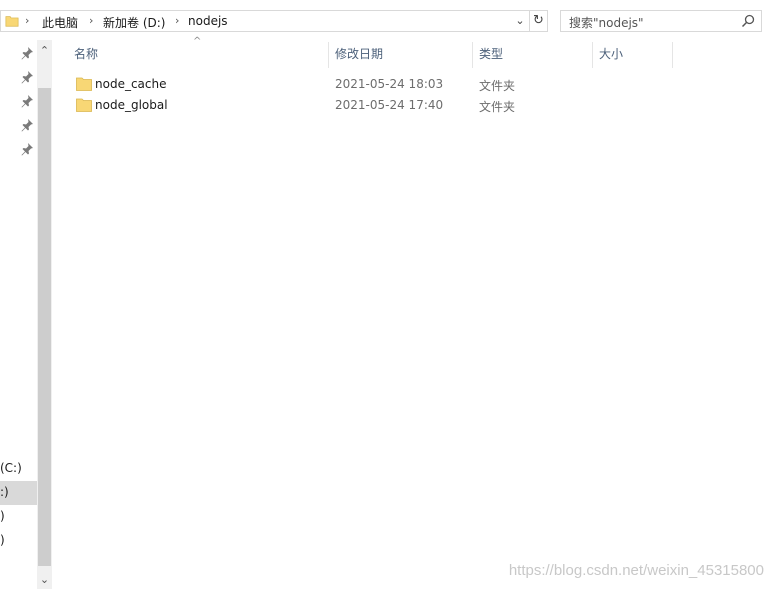 The height and width of the screenshot is (589, 774). What do you see at coordinates (208, 21) in the screenshot?
I see `breadcrumb-nodejs: nodejs` at bounding box center [208, 21].